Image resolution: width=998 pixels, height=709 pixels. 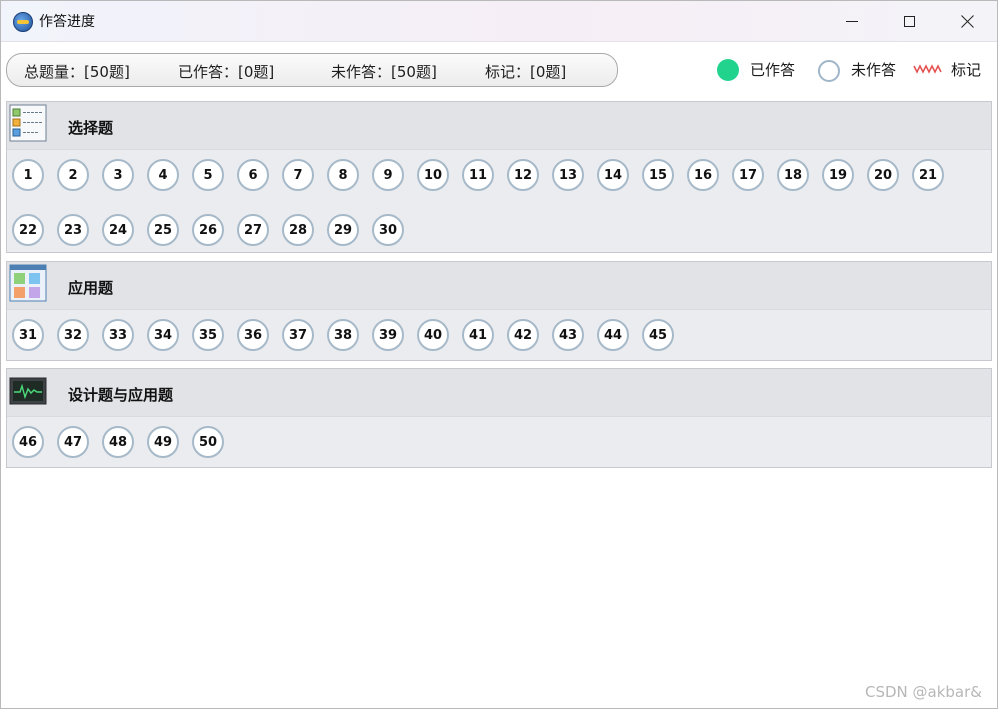 What do you see at coordinates (499, 418) in the screenshot?
I see `section-design-application: 设计题与应用题 46 47 48 49 50` at bounding box center [499, 418].